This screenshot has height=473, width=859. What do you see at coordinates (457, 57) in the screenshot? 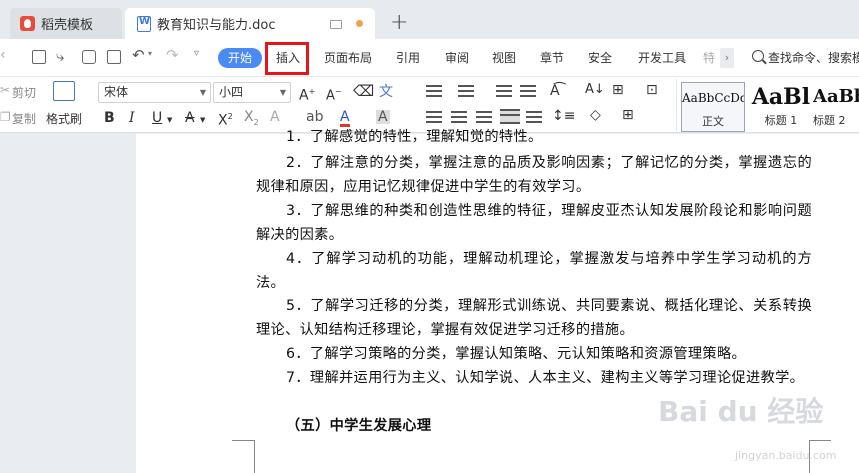
I see `tab-review: 审阅` at bounding box center [457, 57].